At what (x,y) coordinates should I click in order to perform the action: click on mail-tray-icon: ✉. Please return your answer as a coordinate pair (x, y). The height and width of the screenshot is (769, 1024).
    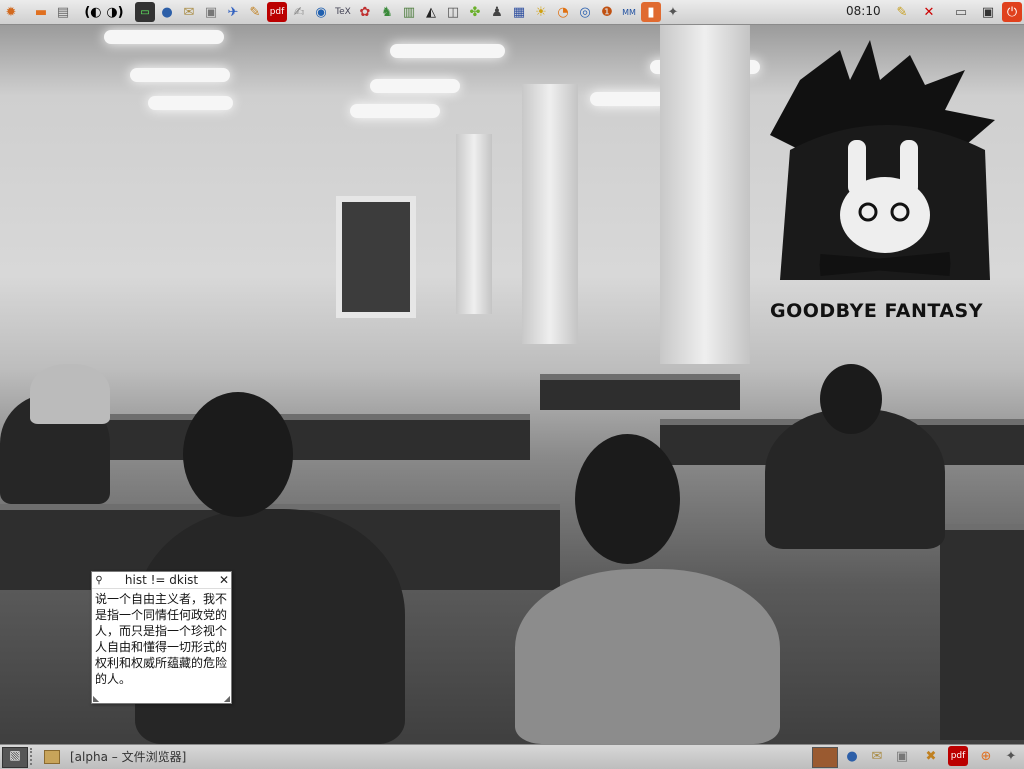
    Looking at the image, I should click on (877, 756).